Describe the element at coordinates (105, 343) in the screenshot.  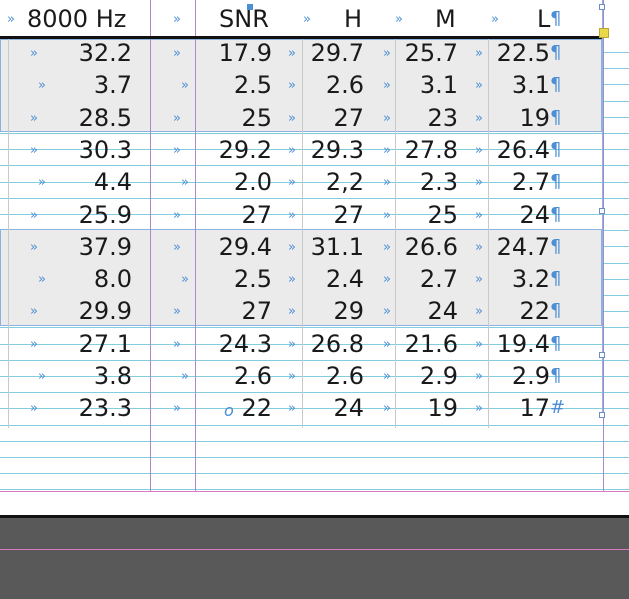
I see `cell-hz: 27.1` at that location.